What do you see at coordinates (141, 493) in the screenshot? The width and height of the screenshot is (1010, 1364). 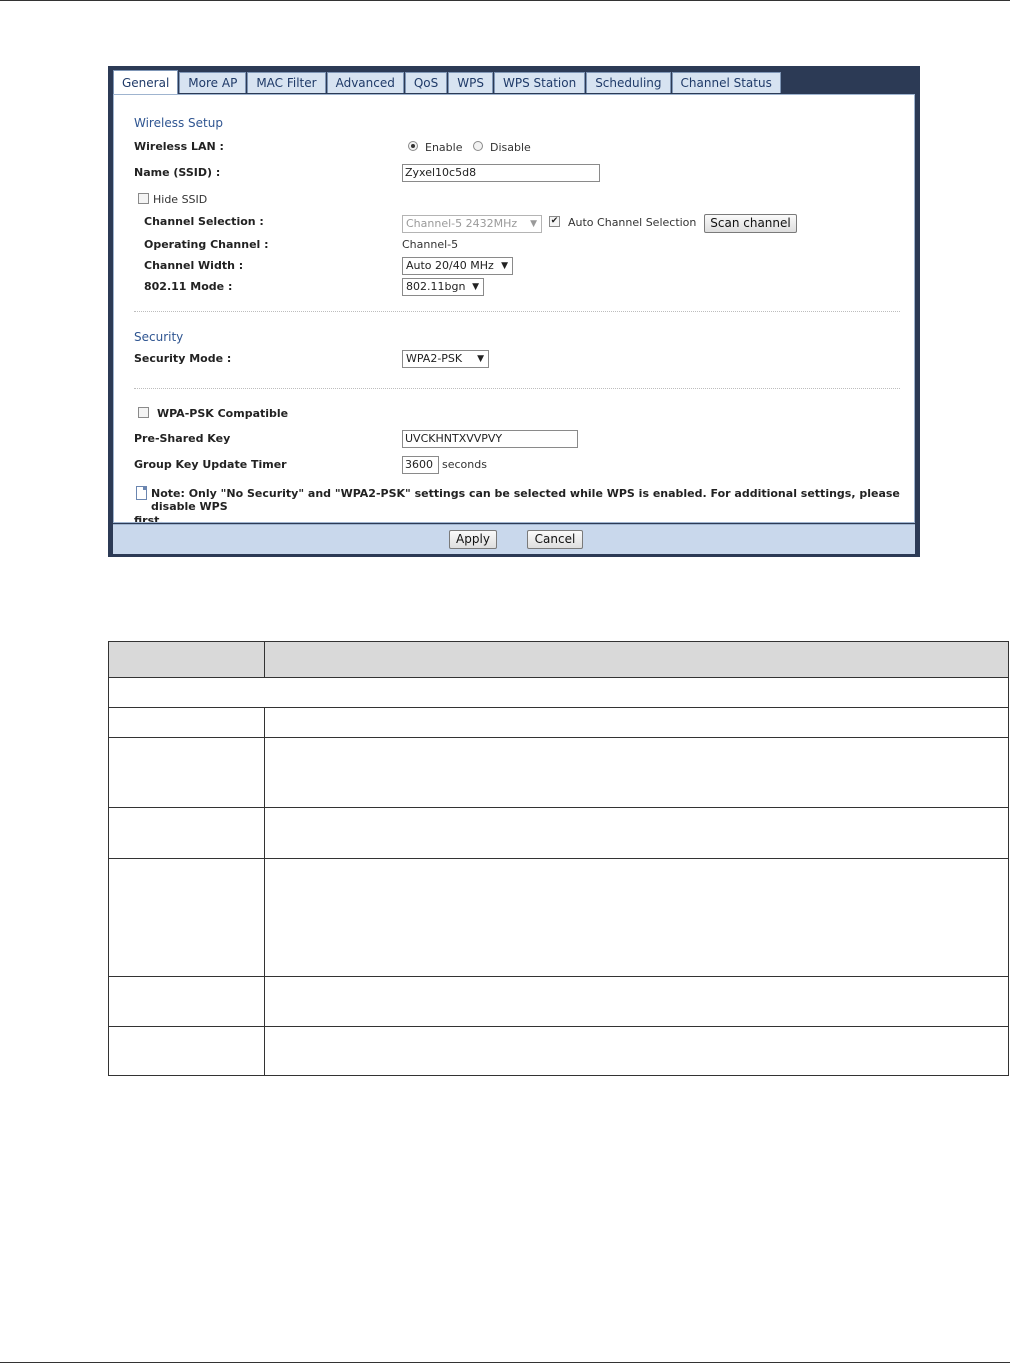 I see `note-icon` at bounding box center [141, 493].